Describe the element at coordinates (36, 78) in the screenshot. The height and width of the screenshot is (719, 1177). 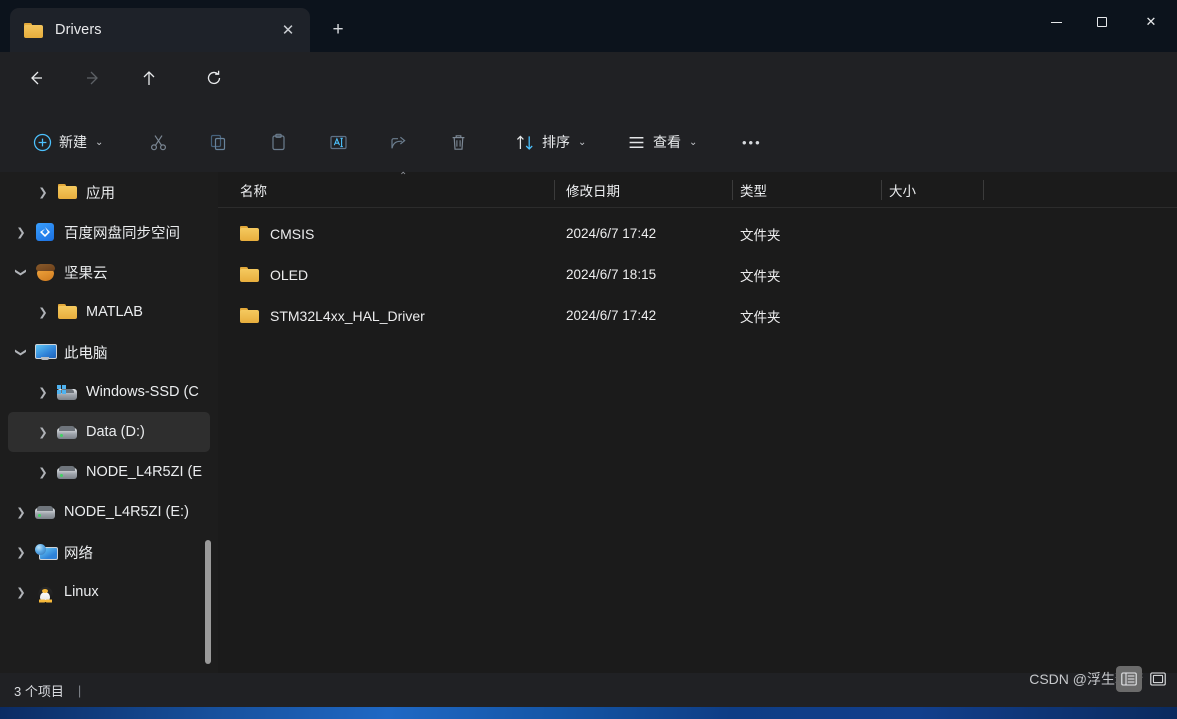
I see `back-button` at that location.